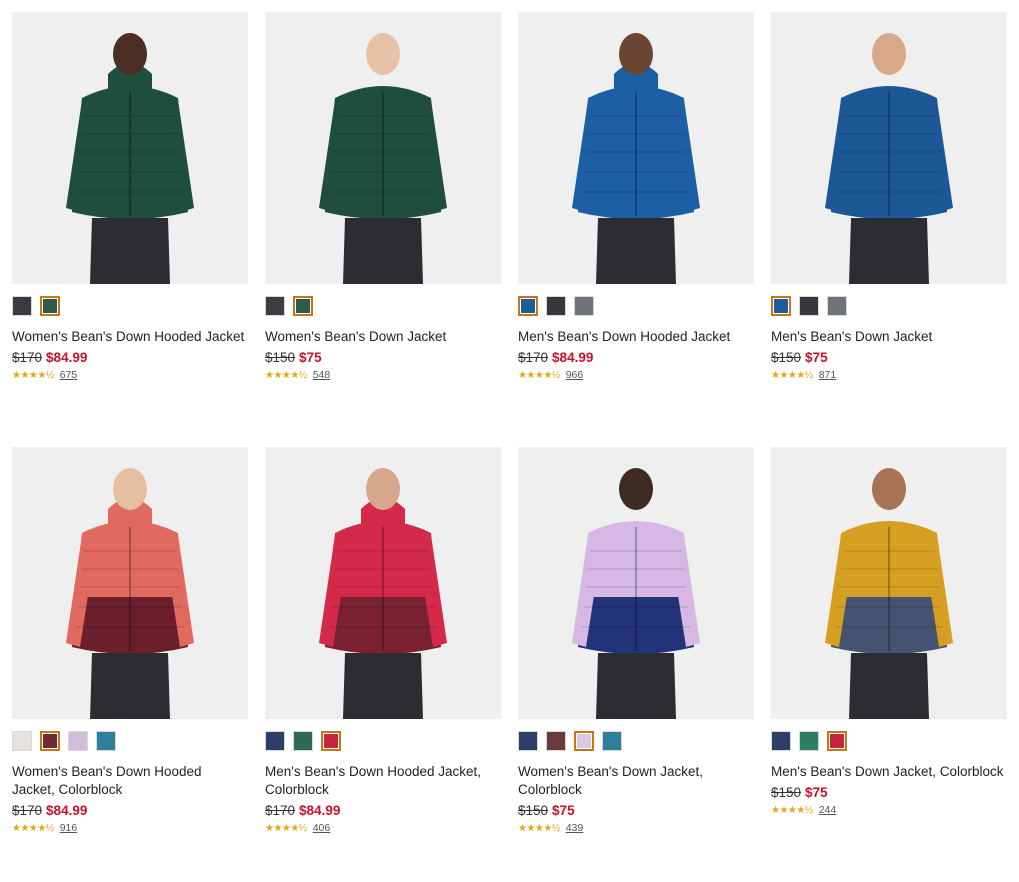  I want to click on product-name: Women's Bean's Down Jacket, so click(382, 337).